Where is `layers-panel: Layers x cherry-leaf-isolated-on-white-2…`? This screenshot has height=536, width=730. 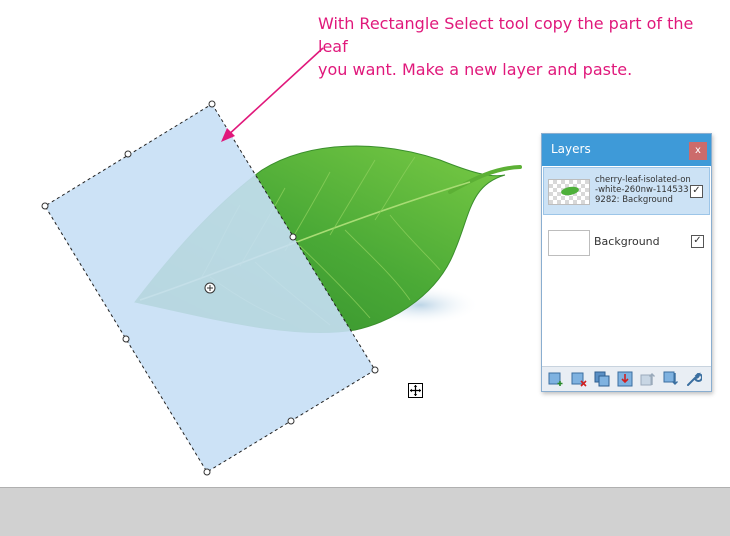 layers-panel: Layers x cherry-leaf-isolated-on-white-2… is located at coordinates (626, 262).